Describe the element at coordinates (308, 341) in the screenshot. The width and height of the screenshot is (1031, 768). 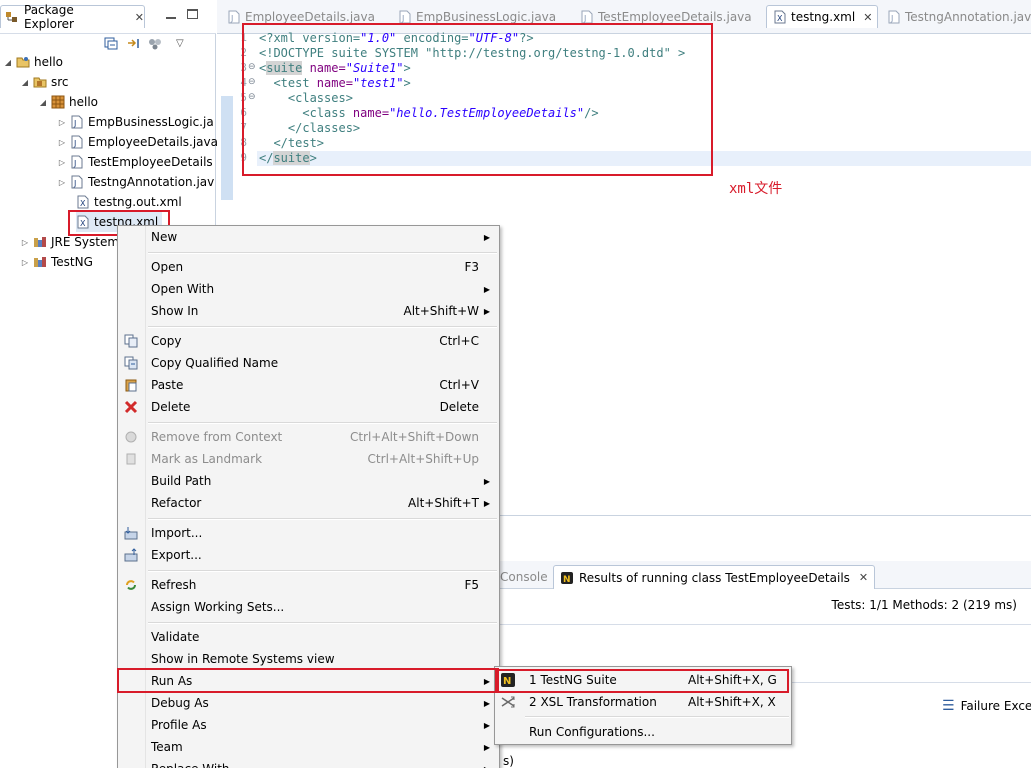
I see `menu-item-copy: Copy Ctrl+C` at that location.